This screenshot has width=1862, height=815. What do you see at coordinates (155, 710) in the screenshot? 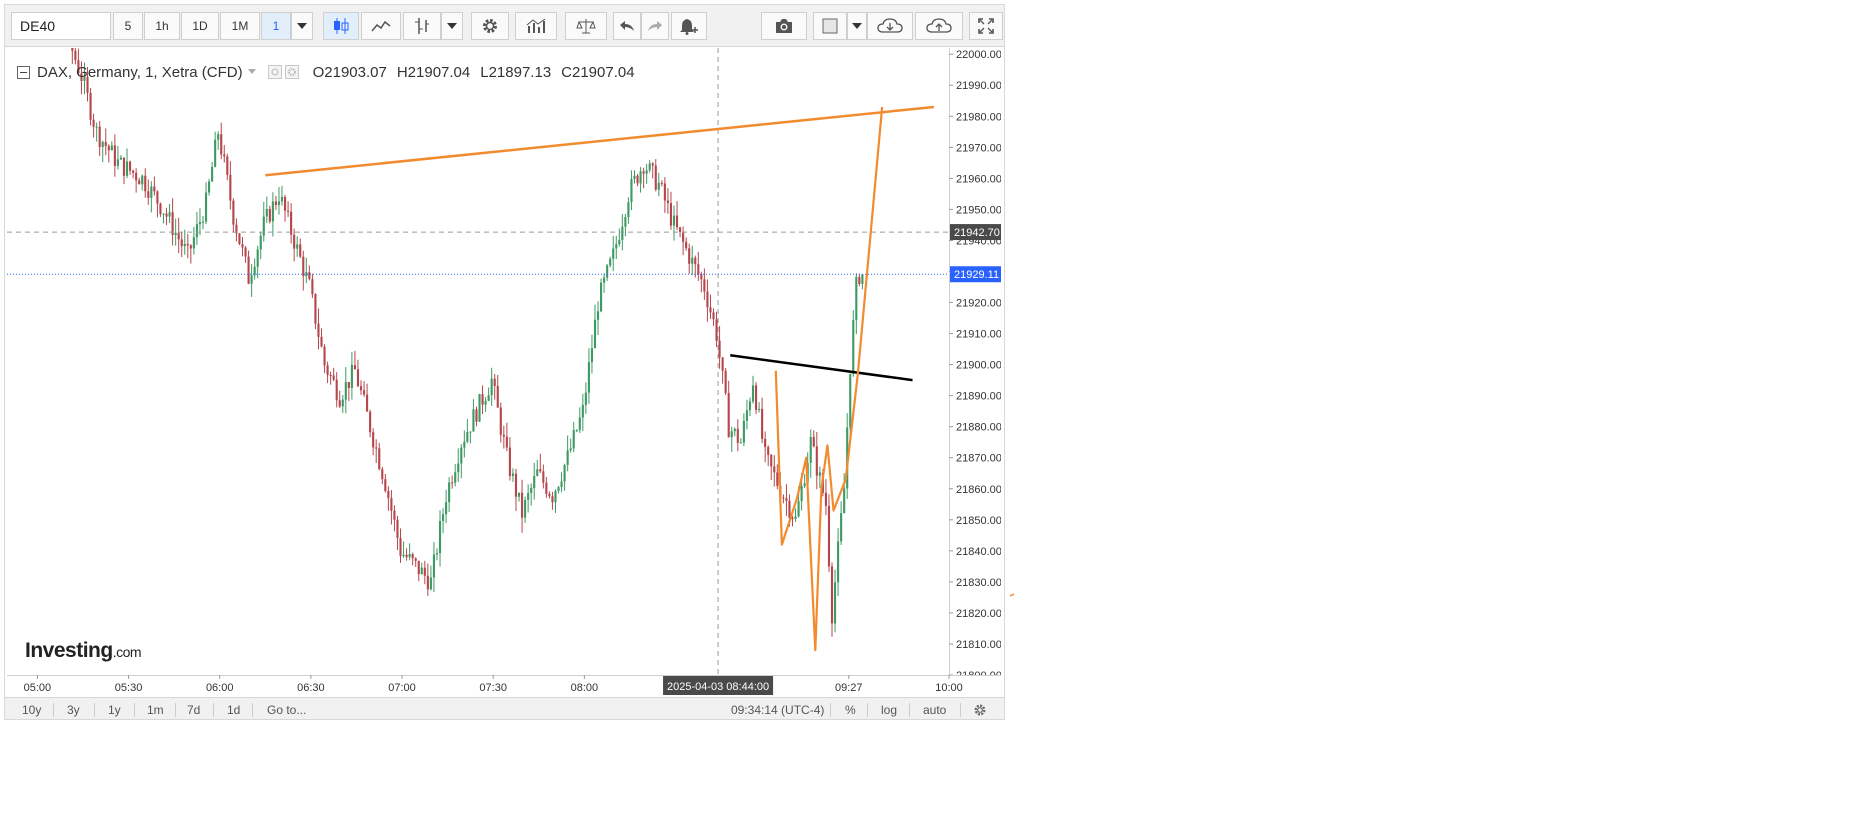
I see `range-1m-button: 1m` at bounding box center [155, 710].